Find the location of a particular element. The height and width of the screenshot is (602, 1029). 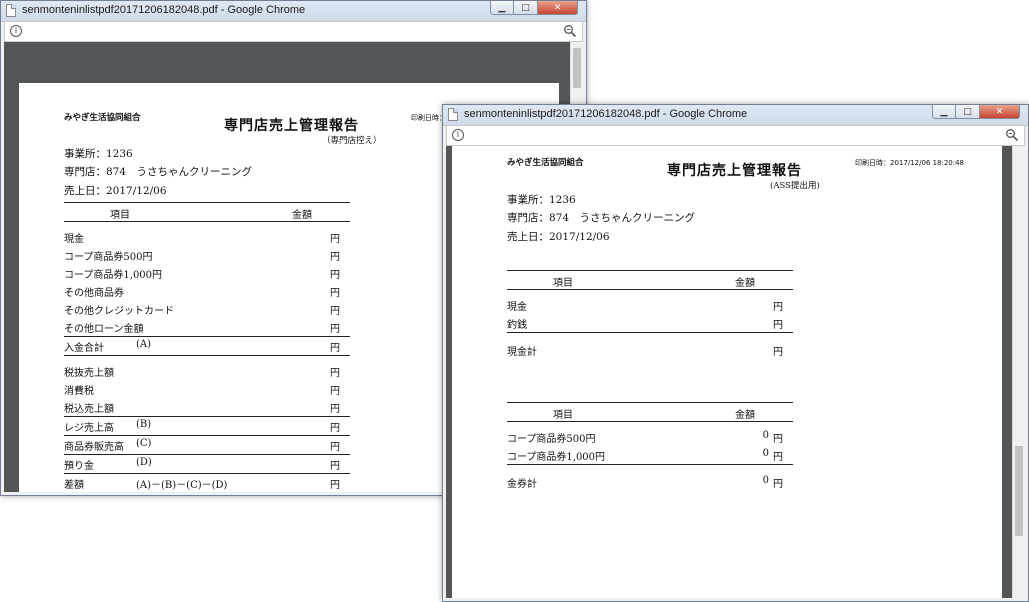

row-label: 消費税 is located at coordinates (79, 391).